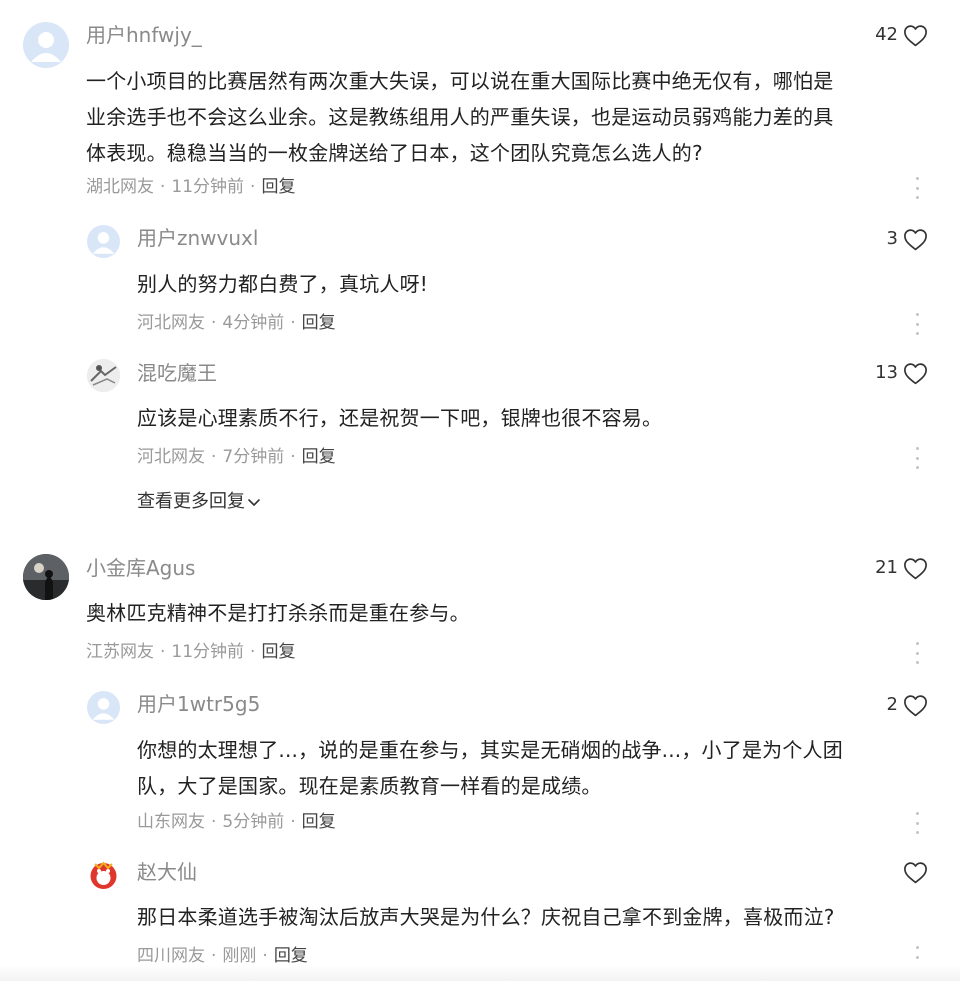  Describe the element at coordinates (886, 34) in the screenshot. I see `like-count: 42` at that location.